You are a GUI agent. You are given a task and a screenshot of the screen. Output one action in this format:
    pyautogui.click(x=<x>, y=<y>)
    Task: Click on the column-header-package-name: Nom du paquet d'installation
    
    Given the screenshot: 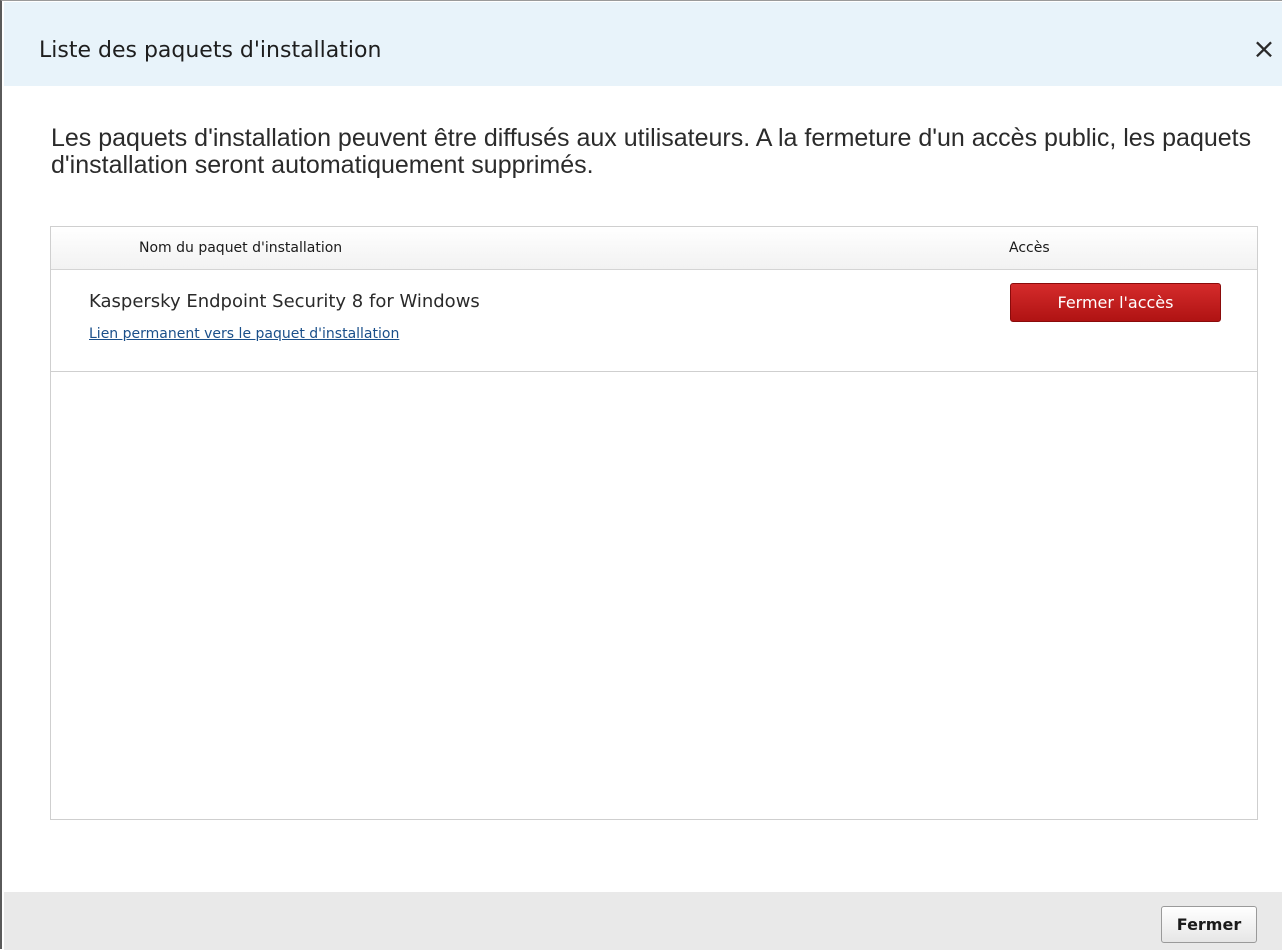 What is the action you would take?
    pyautogui.click(x=240, y=248)
    